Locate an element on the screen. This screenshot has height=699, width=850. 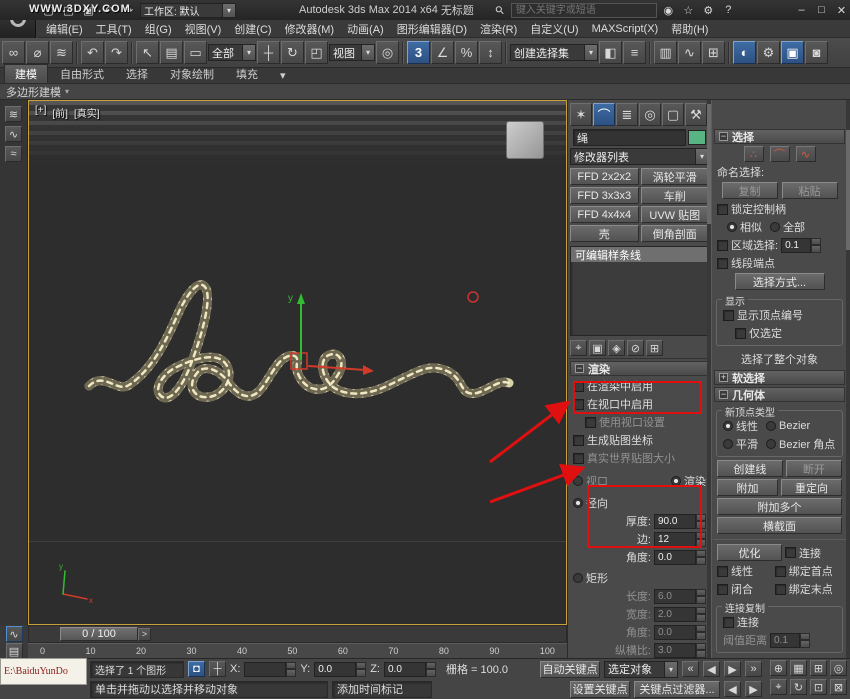
area-selection-checkbox is located at coordinates (722, 245).